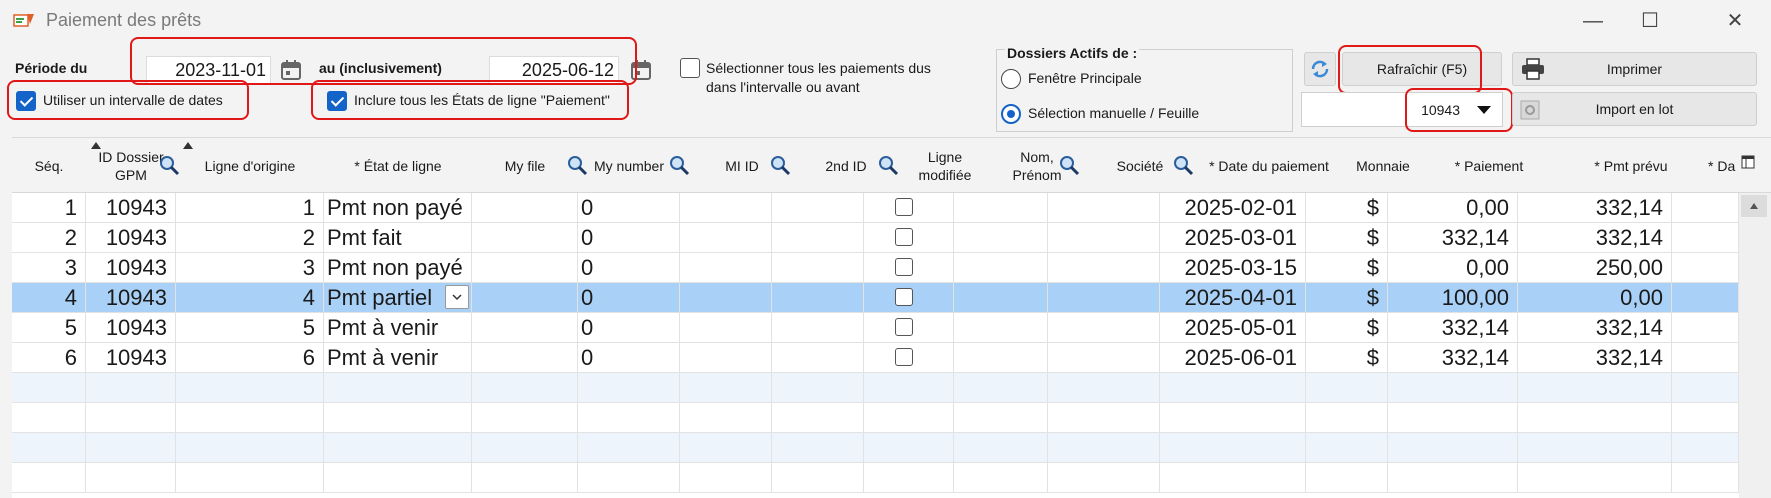  I want to click on table-row: 4 10943 4 Pmt partiel 0 2025-04-01 $100,00 0,00, so click(875, 298).